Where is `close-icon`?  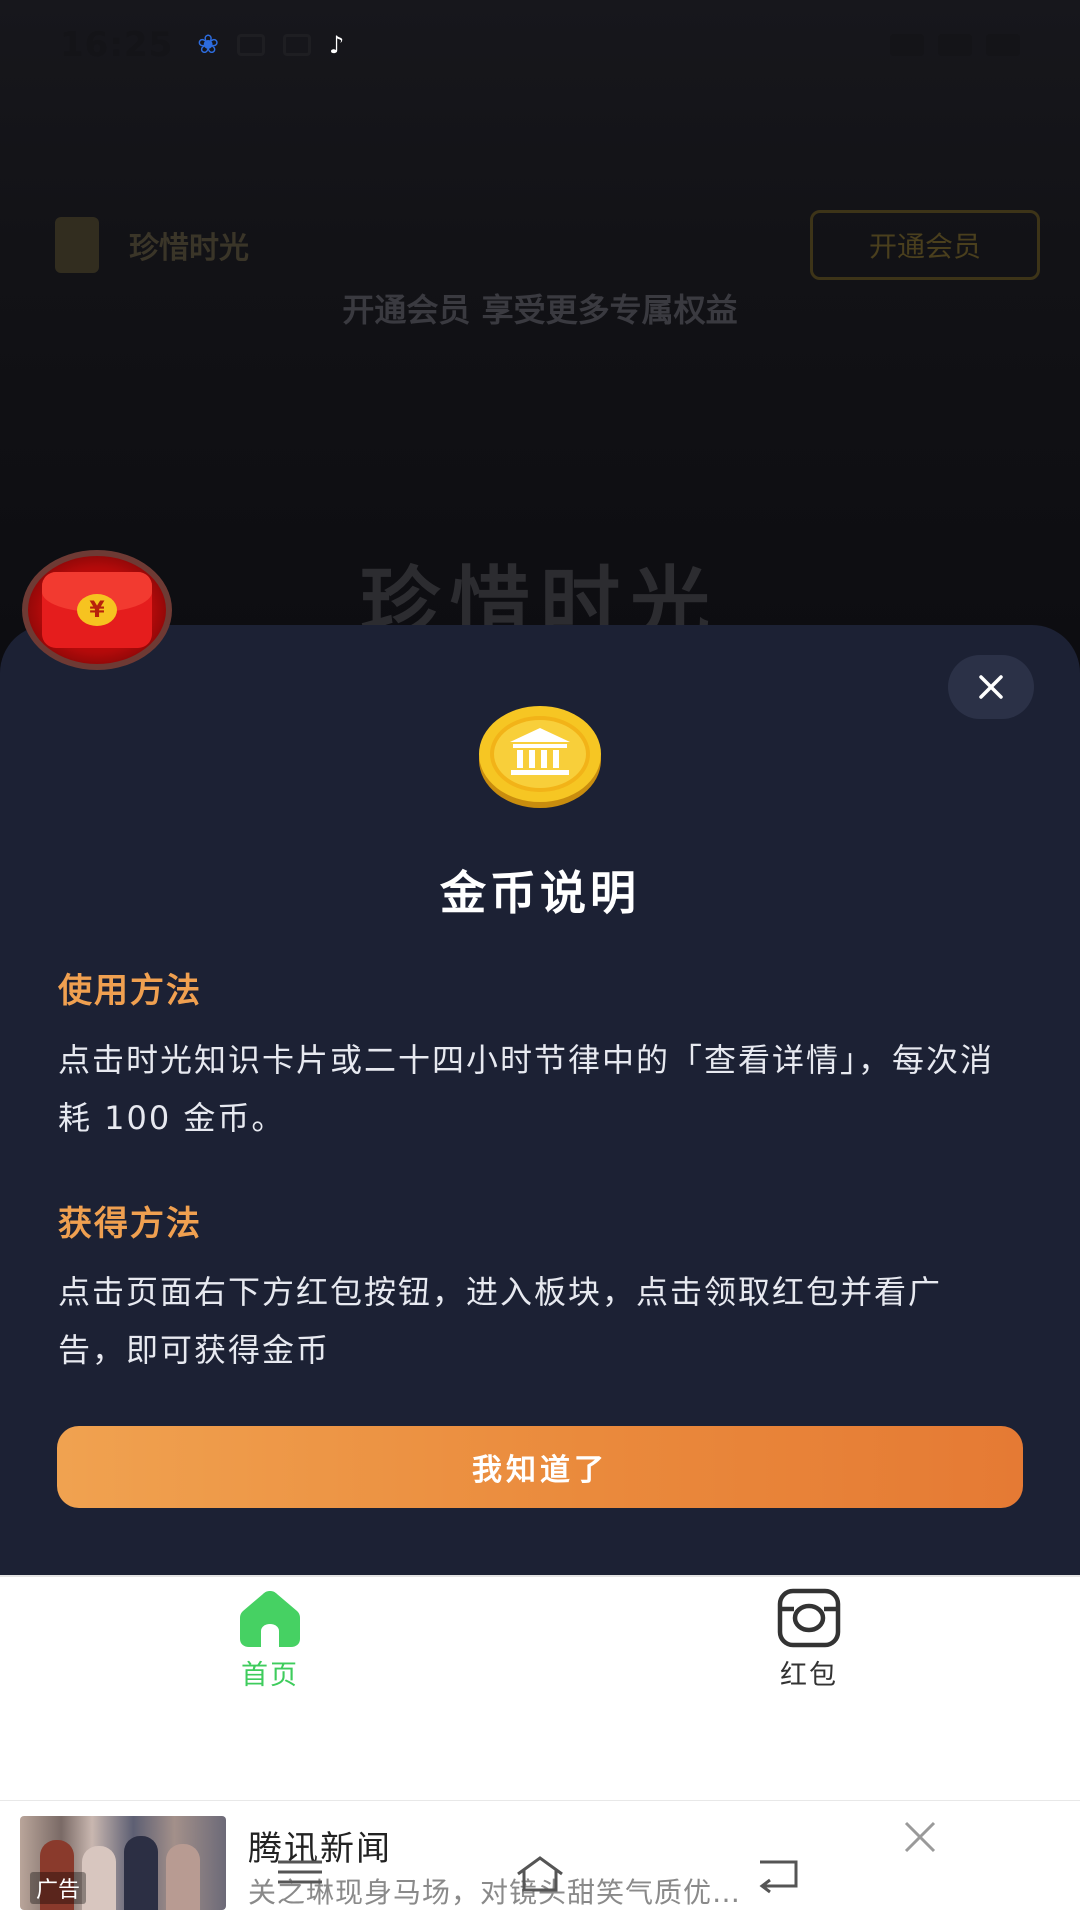 close-icon is located at coordinates (991, 687).